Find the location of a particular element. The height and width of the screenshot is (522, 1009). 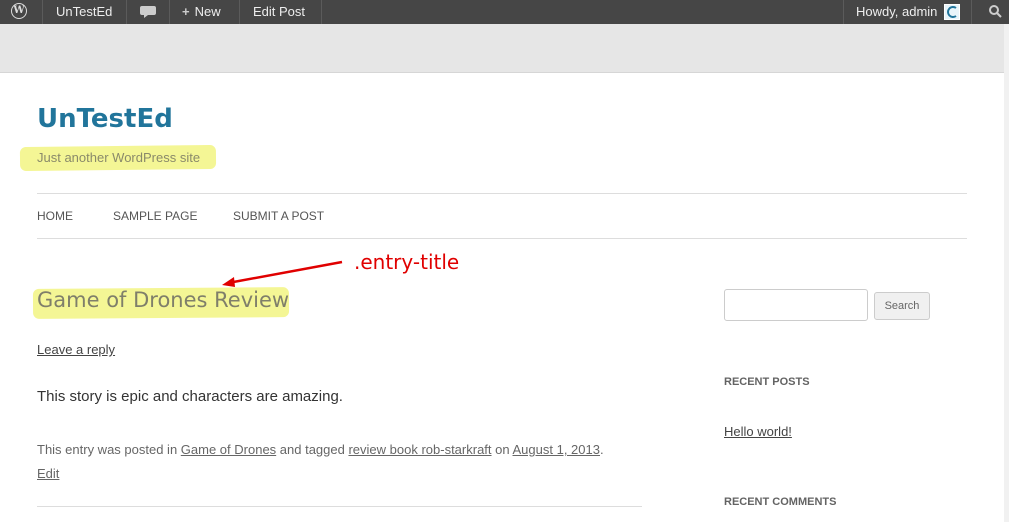

search-button: Search is located at coordinates (902, 306).